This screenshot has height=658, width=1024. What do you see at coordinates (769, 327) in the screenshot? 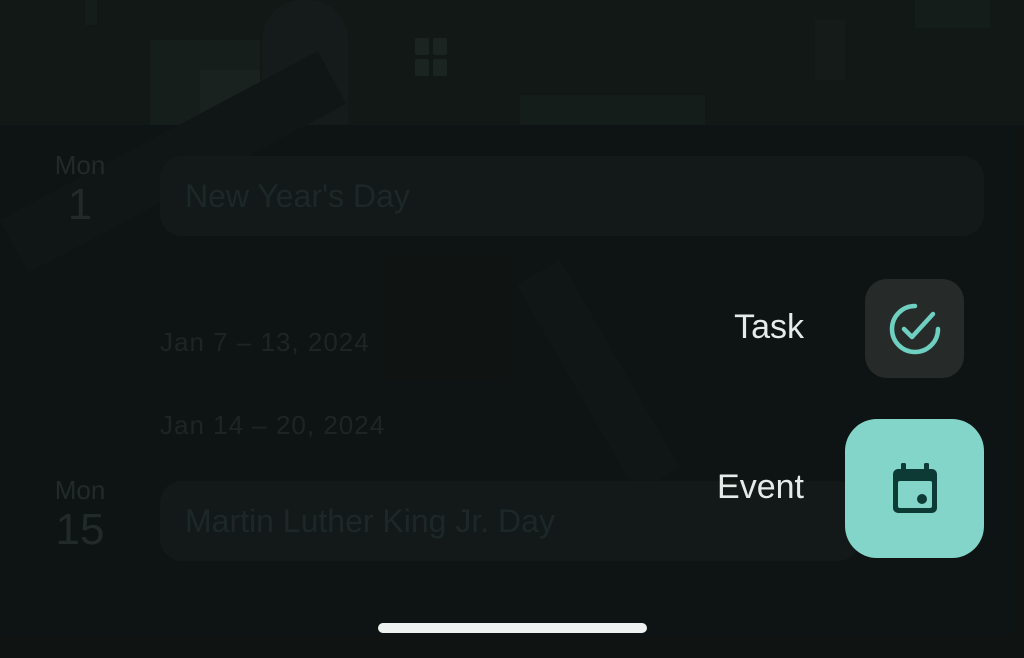
I see `task-label: Task` at bounding box center [769, 327].